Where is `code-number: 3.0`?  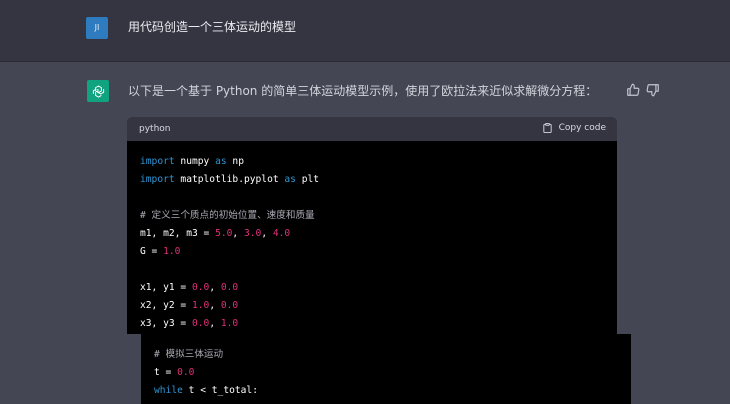
code-number: 3.0 is located at coordinates (252, 233).